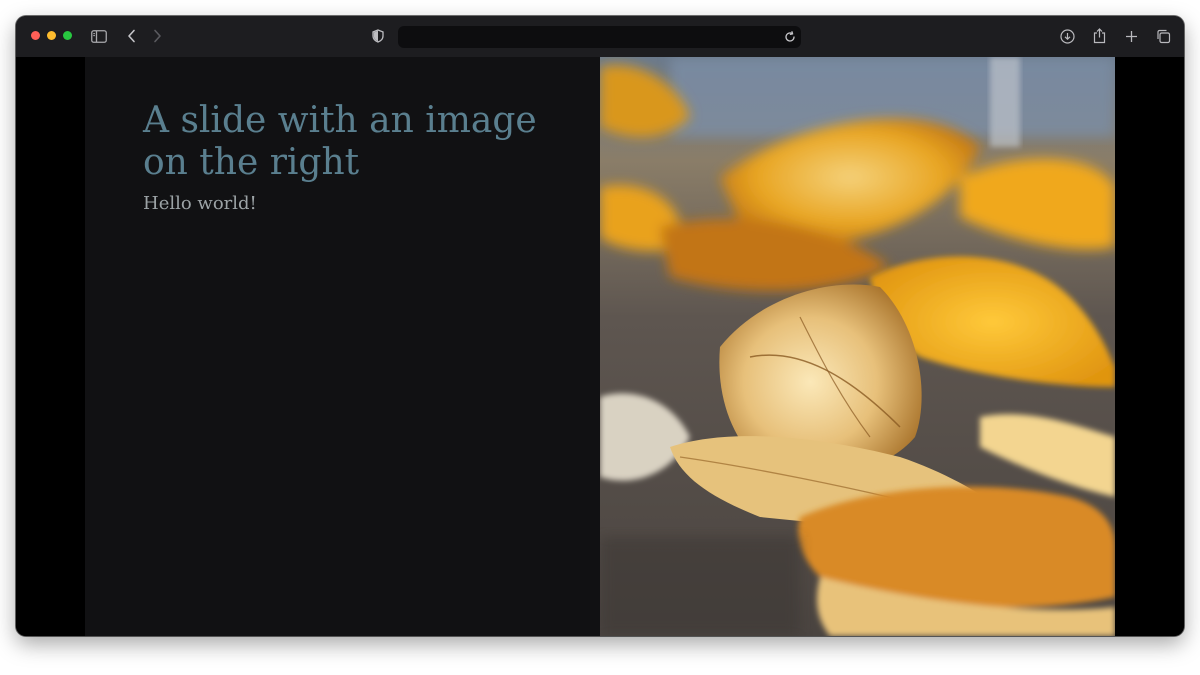 This screenshot has width=1200, height=675. Describe the element at coordinates (378, 36) in the screenshot. I see `shield-icon` at that location.